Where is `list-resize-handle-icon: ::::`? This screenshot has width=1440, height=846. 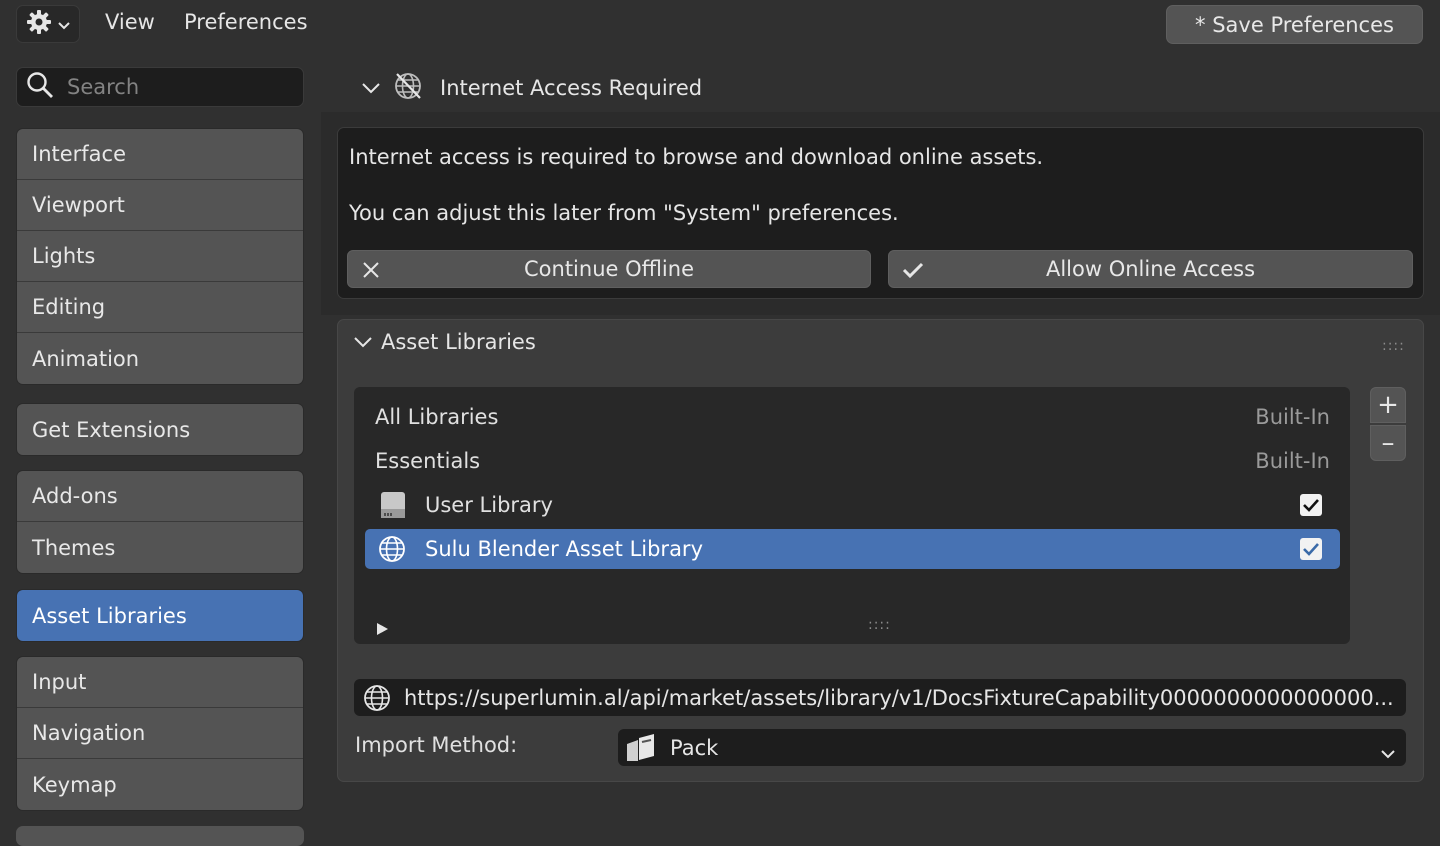 list-resize-handle-icon: :::: is located at coordinates (879, 625).